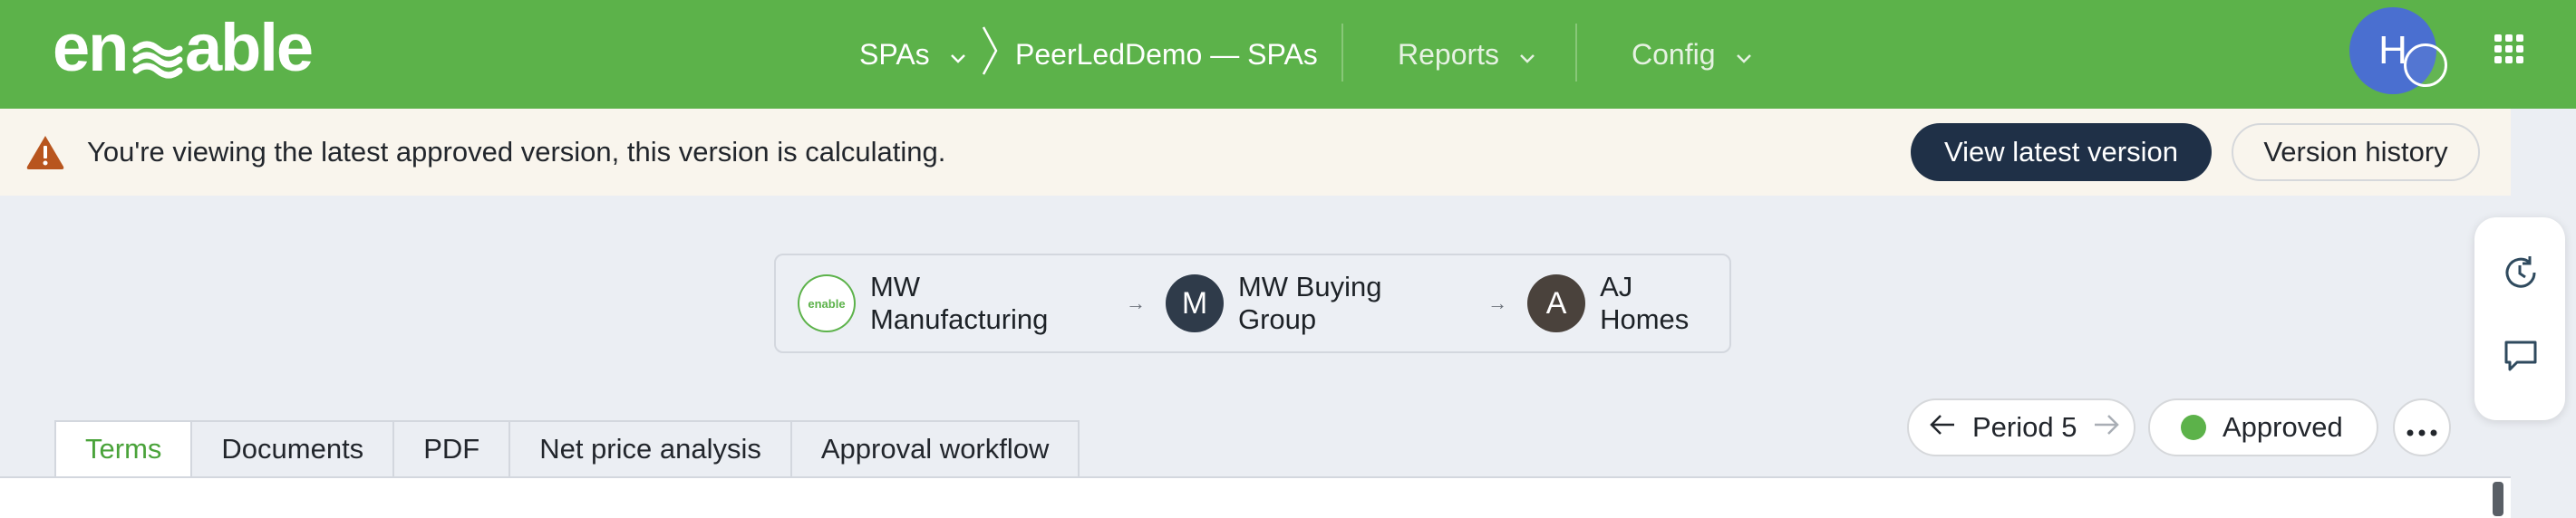 Image resolution: width=2576 pixels, height=518 pixels. What do you see at coordinates (935, 449) in the screenshot?
I see `tab-approval-workflow: Approval workflow` at bounding box center [935, 449].